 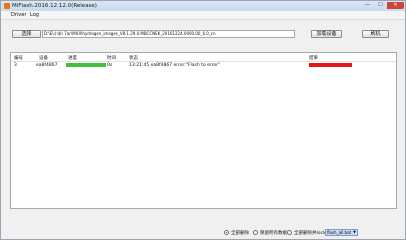 I want to click on app-logo-icon, so click(x=7, y=6).